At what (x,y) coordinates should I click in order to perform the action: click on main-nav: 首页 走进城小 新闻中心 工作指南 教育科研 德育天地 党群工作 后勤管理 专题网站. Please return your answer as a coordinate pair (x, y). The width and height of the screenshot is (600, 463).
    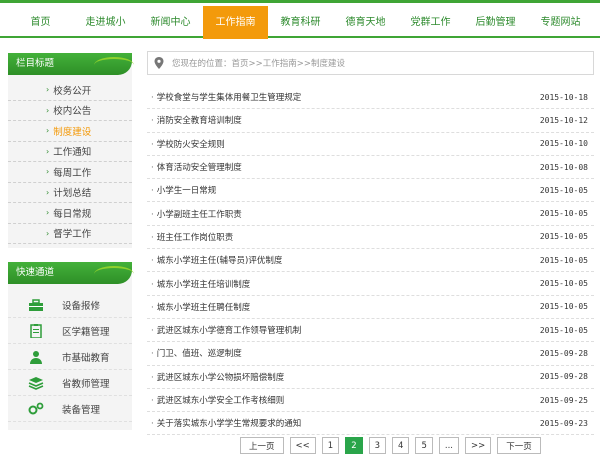
    Looking at the image, I should click on (300, 22).